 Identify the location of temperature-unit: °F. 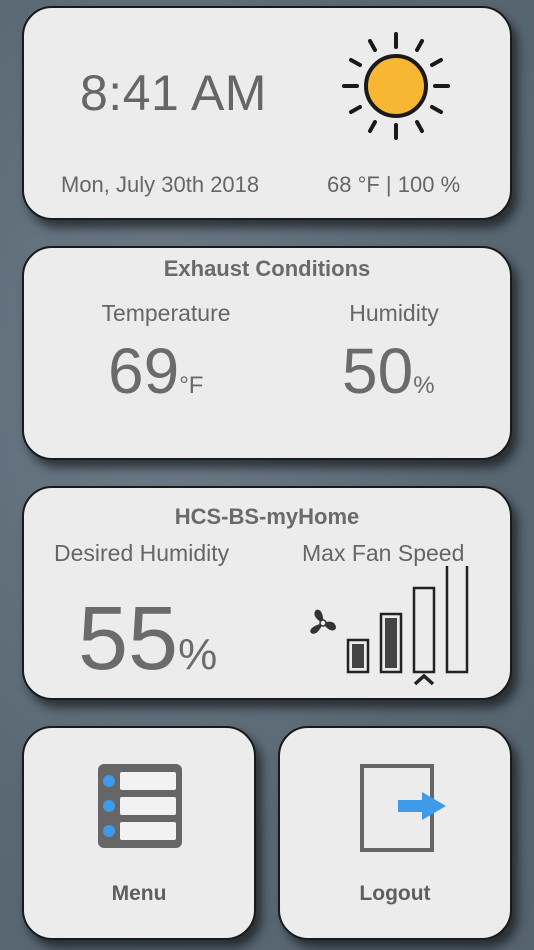
(191, 385).